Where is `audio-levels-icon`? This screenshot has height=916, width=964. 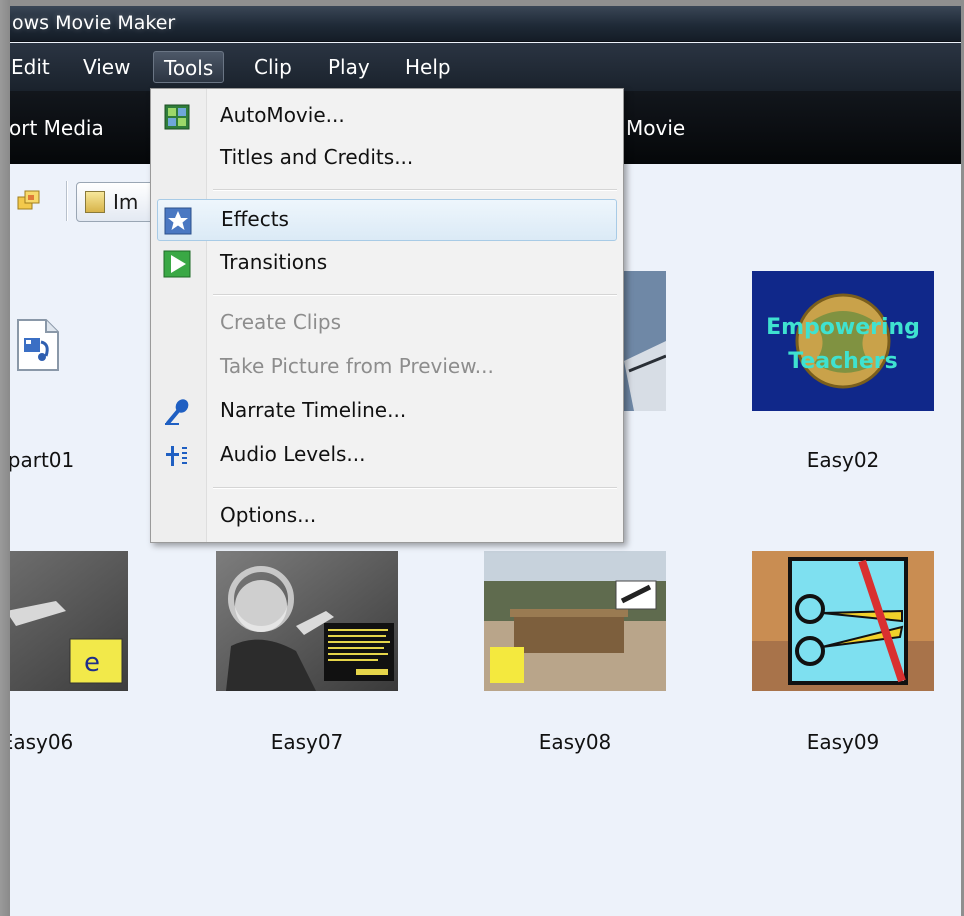 audio-levels-icon is located at coordinates (176, 456).